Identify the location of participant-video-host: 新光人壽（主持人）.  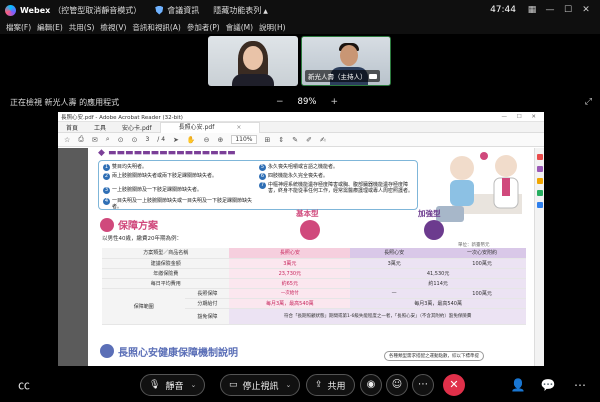
(346, 61).